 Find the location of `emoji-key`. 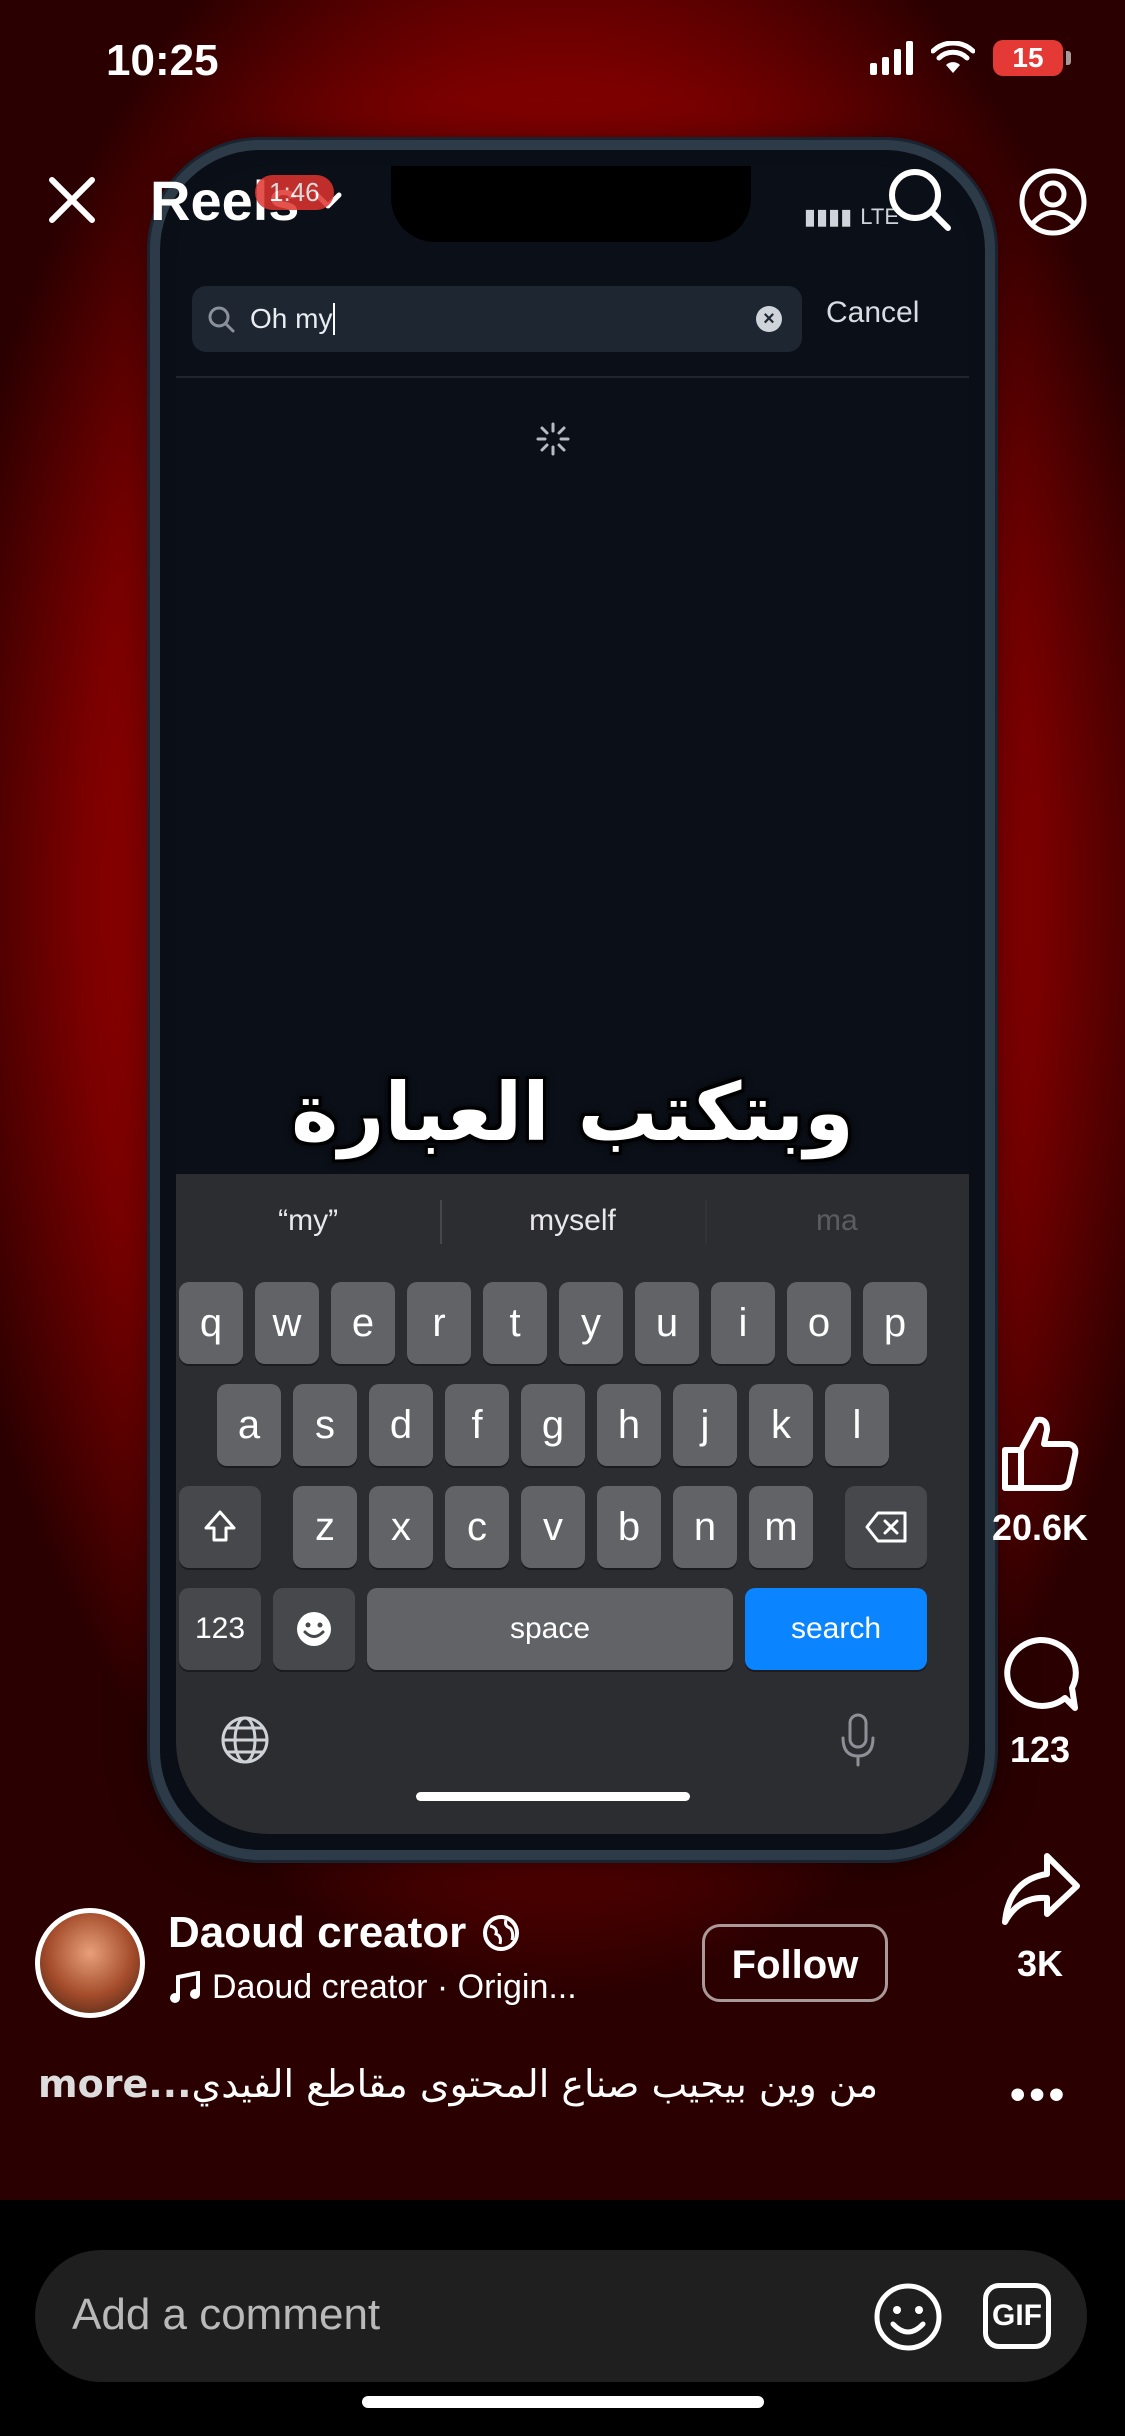

emoji-key is located at coordinates (314, 1629).